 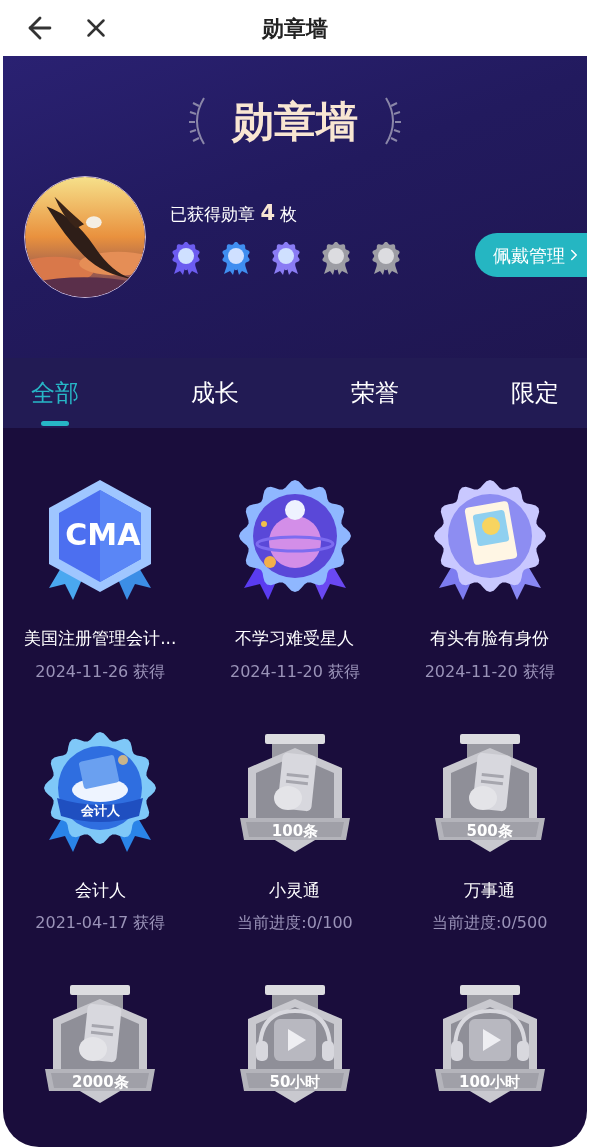 I want to click on badge-name: 万事通, so click(x=490, y=890).